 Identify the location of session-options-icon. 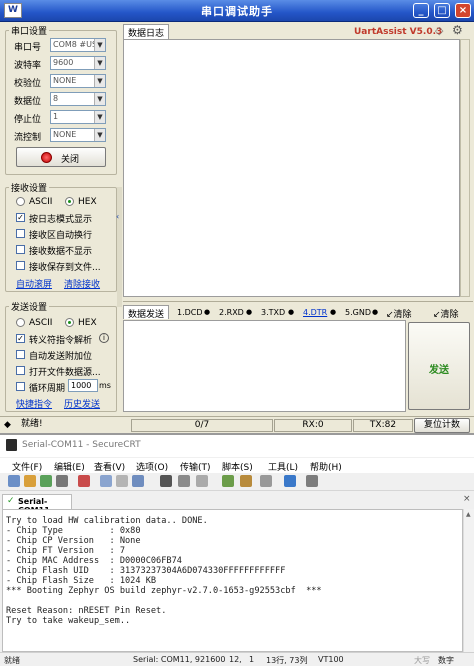
(202, 481).